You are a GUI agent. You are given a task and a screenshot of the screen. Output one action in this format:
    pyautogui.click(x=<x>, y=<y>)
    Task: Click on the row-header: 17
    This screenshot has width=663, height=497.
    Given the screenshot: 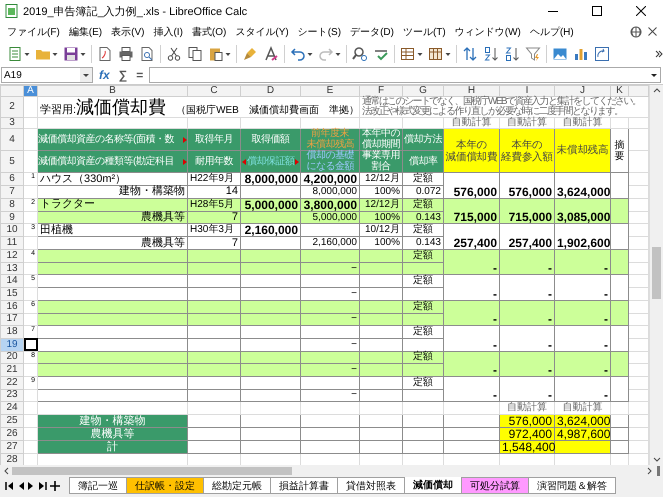 What is the action you would take?
    pyautogui.click(x=12, y=319)
    